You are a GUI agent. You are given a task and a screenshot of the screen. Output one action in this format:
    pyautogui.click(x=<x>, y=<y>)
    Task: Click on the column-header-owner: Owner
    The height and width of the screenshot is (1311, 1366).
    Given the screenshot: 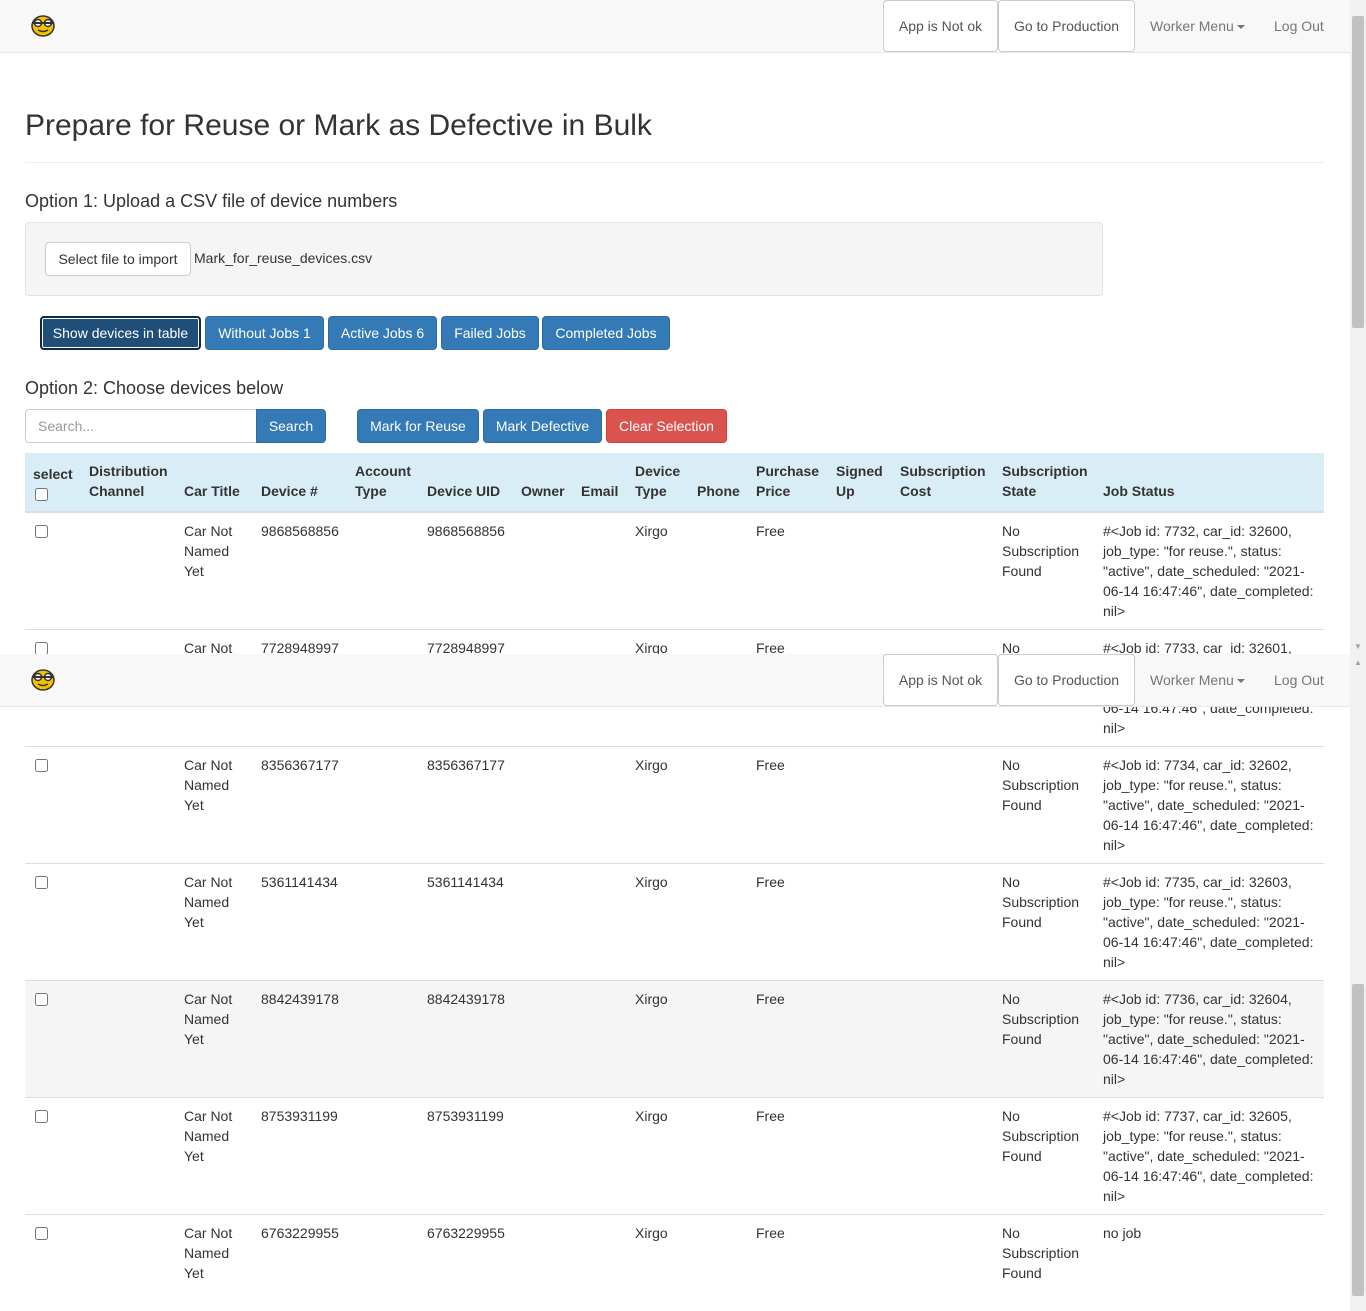 What is the action you would take?
    pyautogui.click(x=543, y=483)
    